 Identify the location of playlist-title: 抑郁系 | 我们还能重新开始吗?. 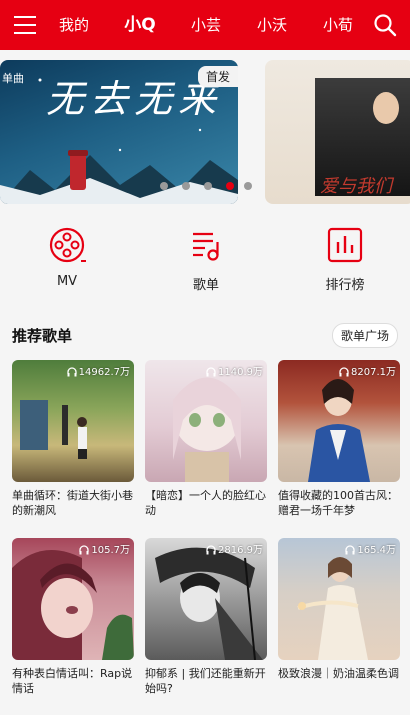
(205, 681).